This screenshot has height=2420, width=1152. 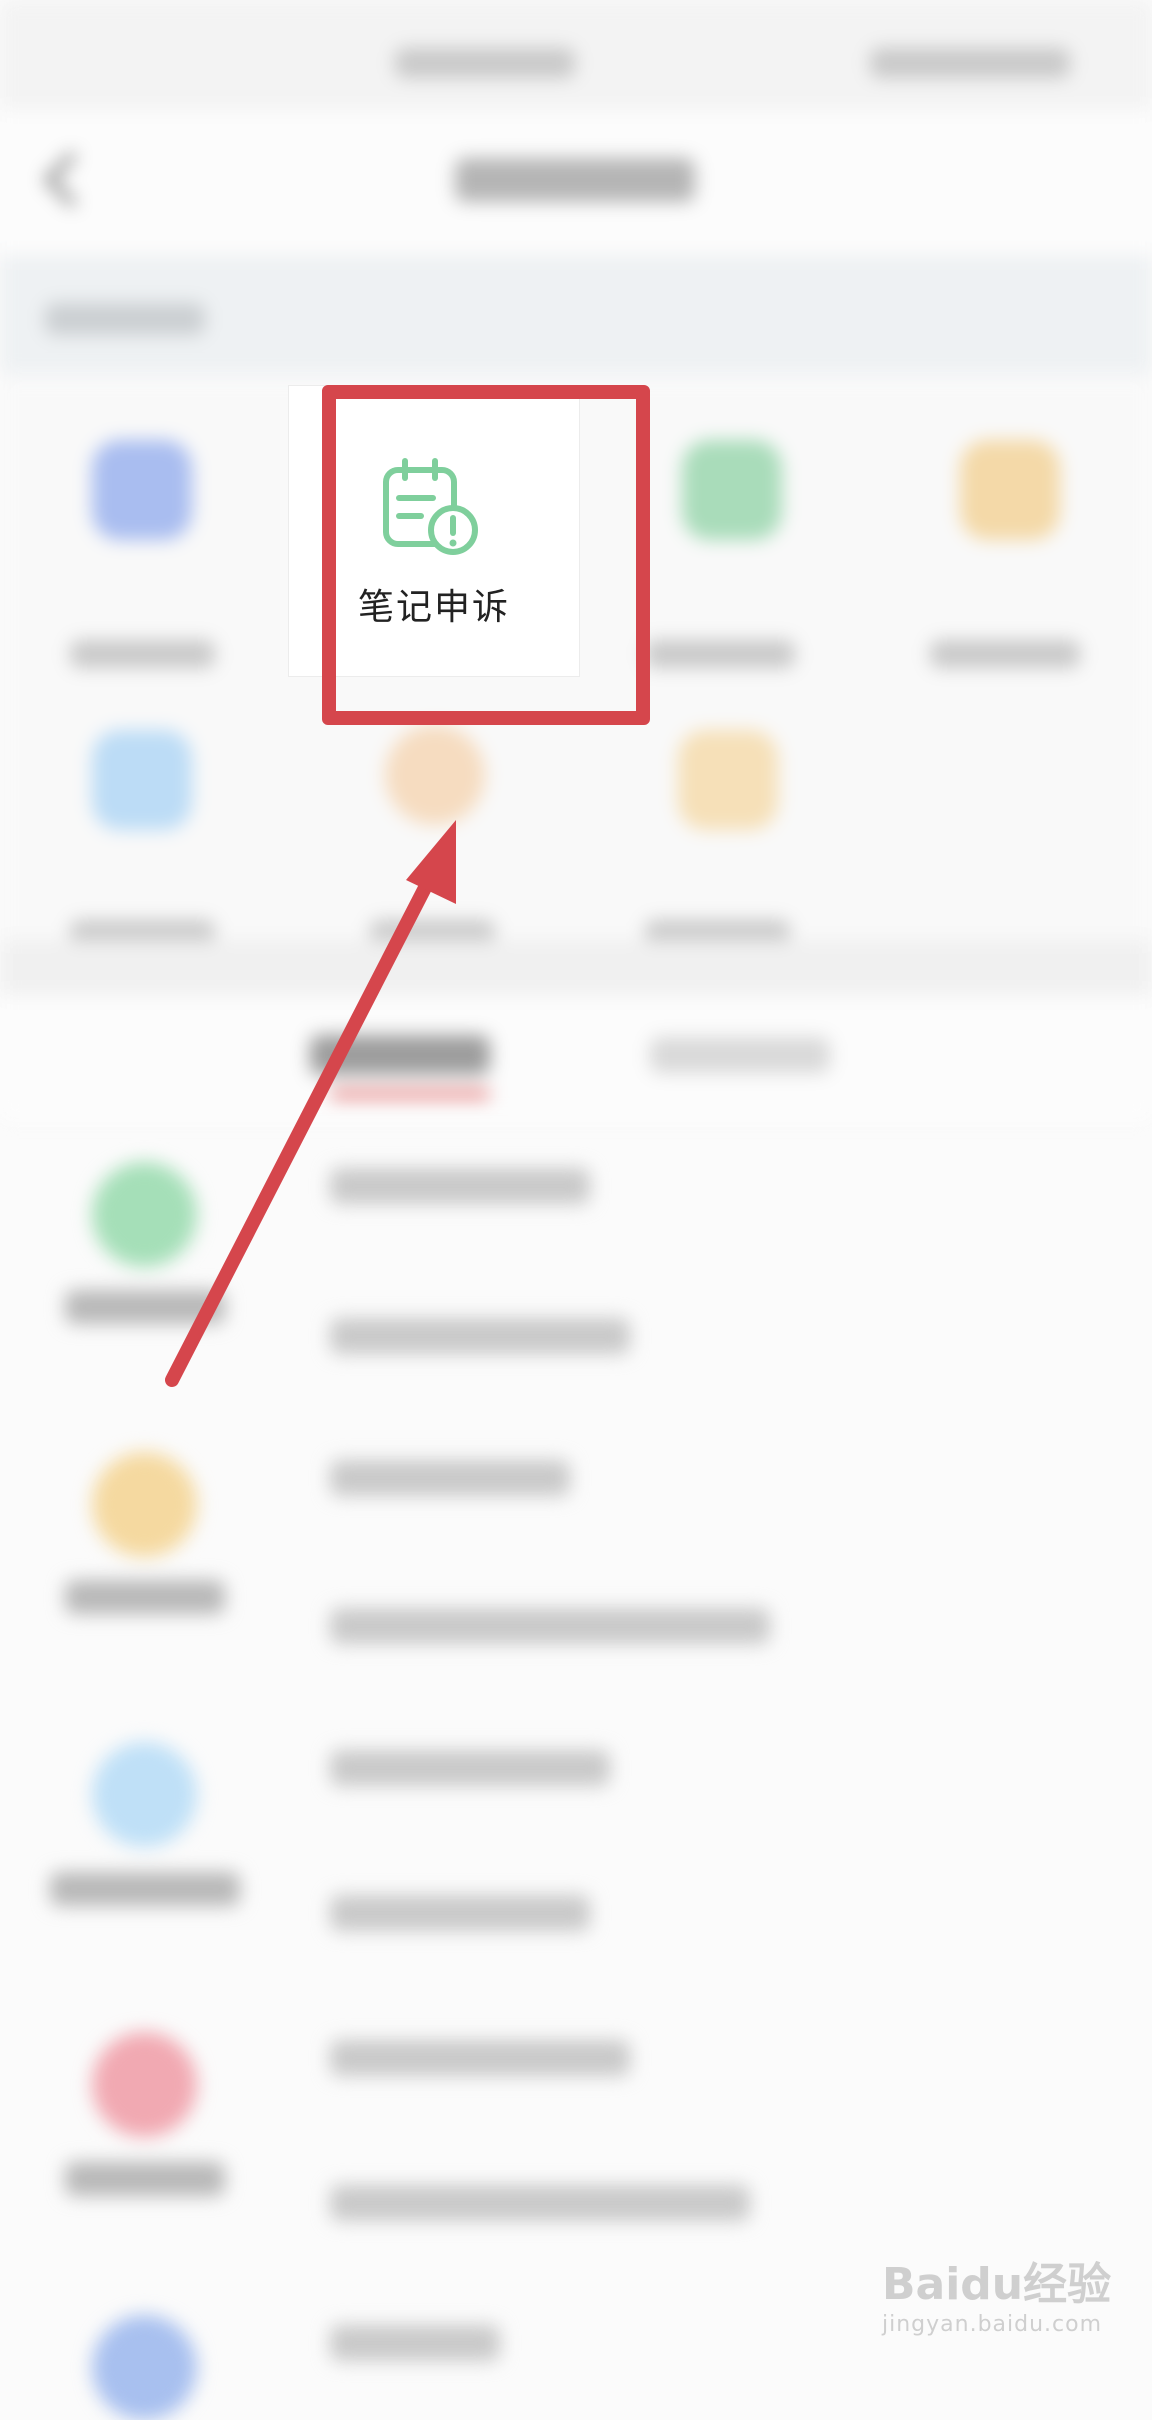 I want to click on annotation-arrow, so click(x=310, y=1103).